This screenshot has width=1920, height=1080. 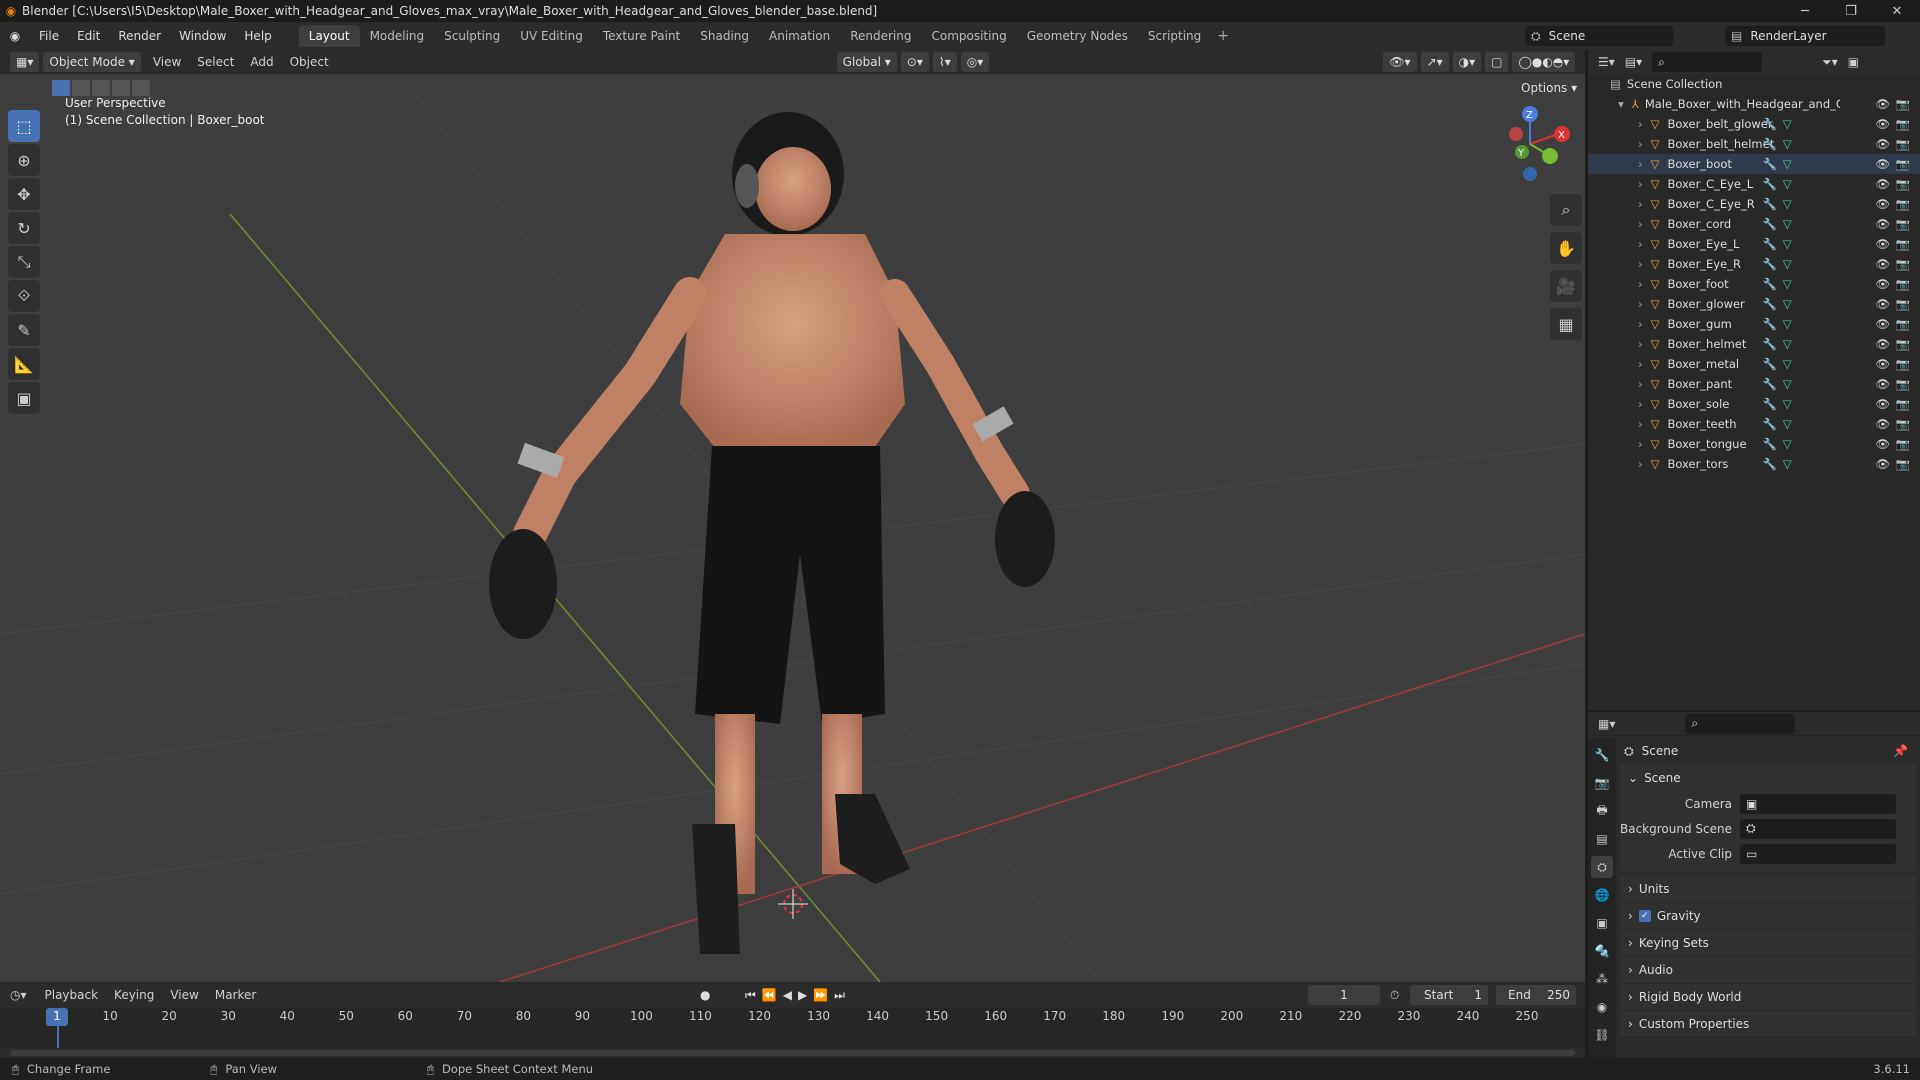 I want to click on viewport-menu-object: Object, so click(x=309, y=62).